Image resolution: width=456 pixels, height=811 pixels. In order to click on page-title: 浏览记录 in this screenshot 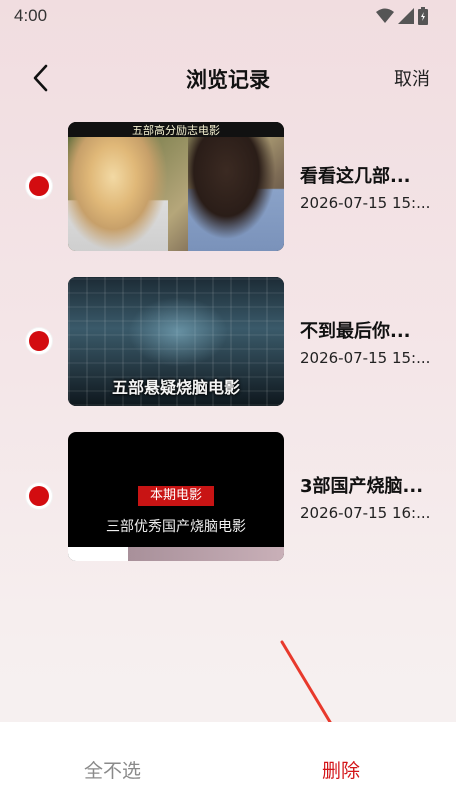, I will do `click(228, 80)`.